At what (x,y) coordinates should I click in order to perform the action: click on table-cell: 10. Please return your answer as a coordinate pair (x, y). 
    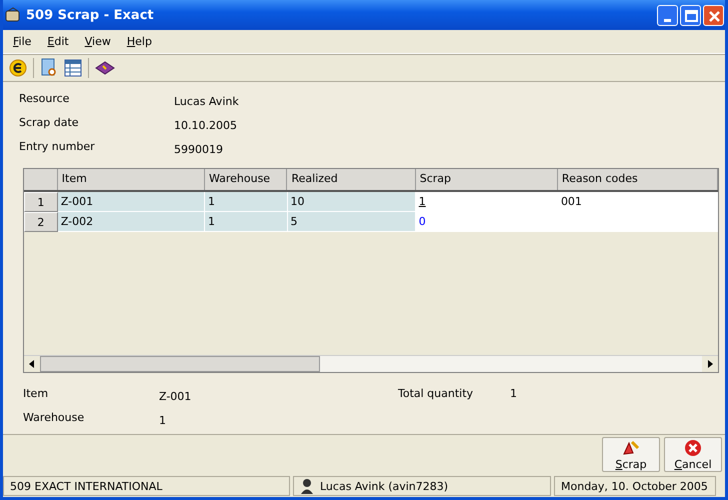
    Looking at the image, I should click on (352, 202).